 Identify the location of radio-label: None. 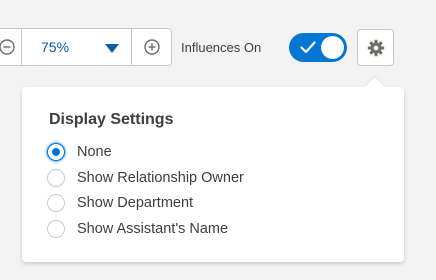
(94, 152).